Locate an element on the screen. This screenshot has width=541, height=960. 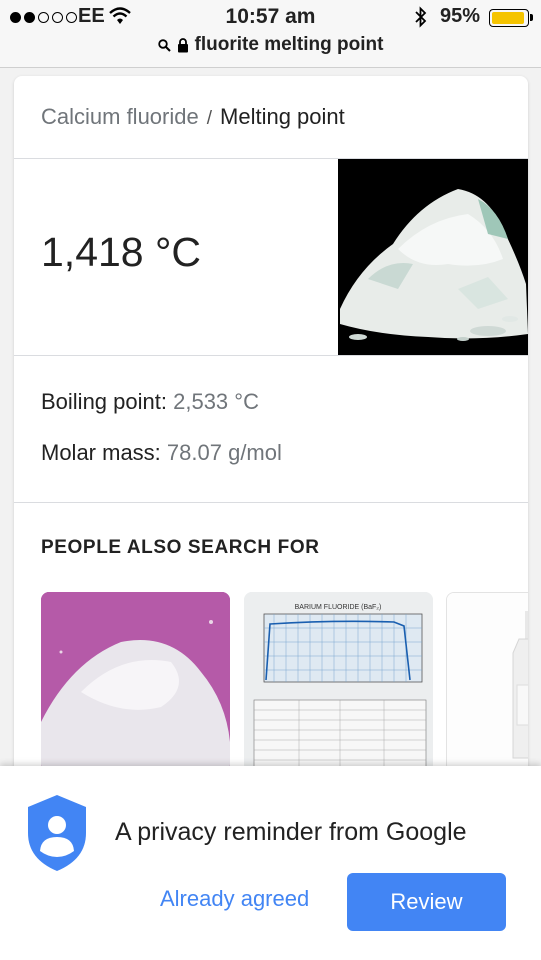
breadcrumb: Calcium fluoride / Melting point is located at coordinates (193, 117).